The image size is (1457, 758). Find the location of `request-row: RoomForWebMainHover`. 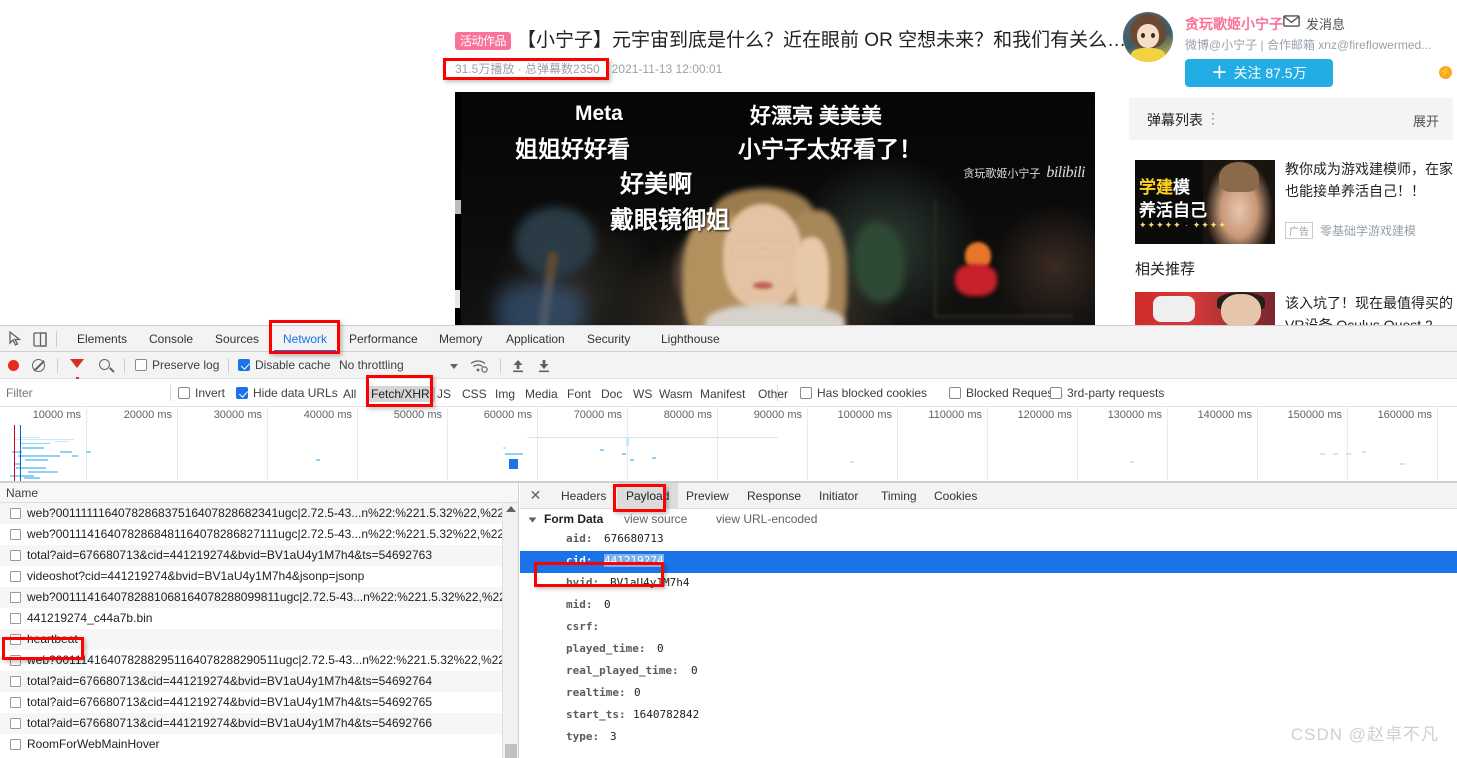

request-row: RoomForWebMainHover is located at coordinates (251, 744).